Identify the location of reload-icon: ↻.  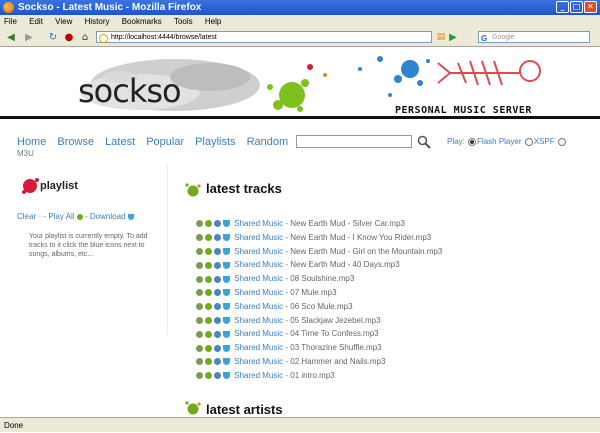
(53, 37).